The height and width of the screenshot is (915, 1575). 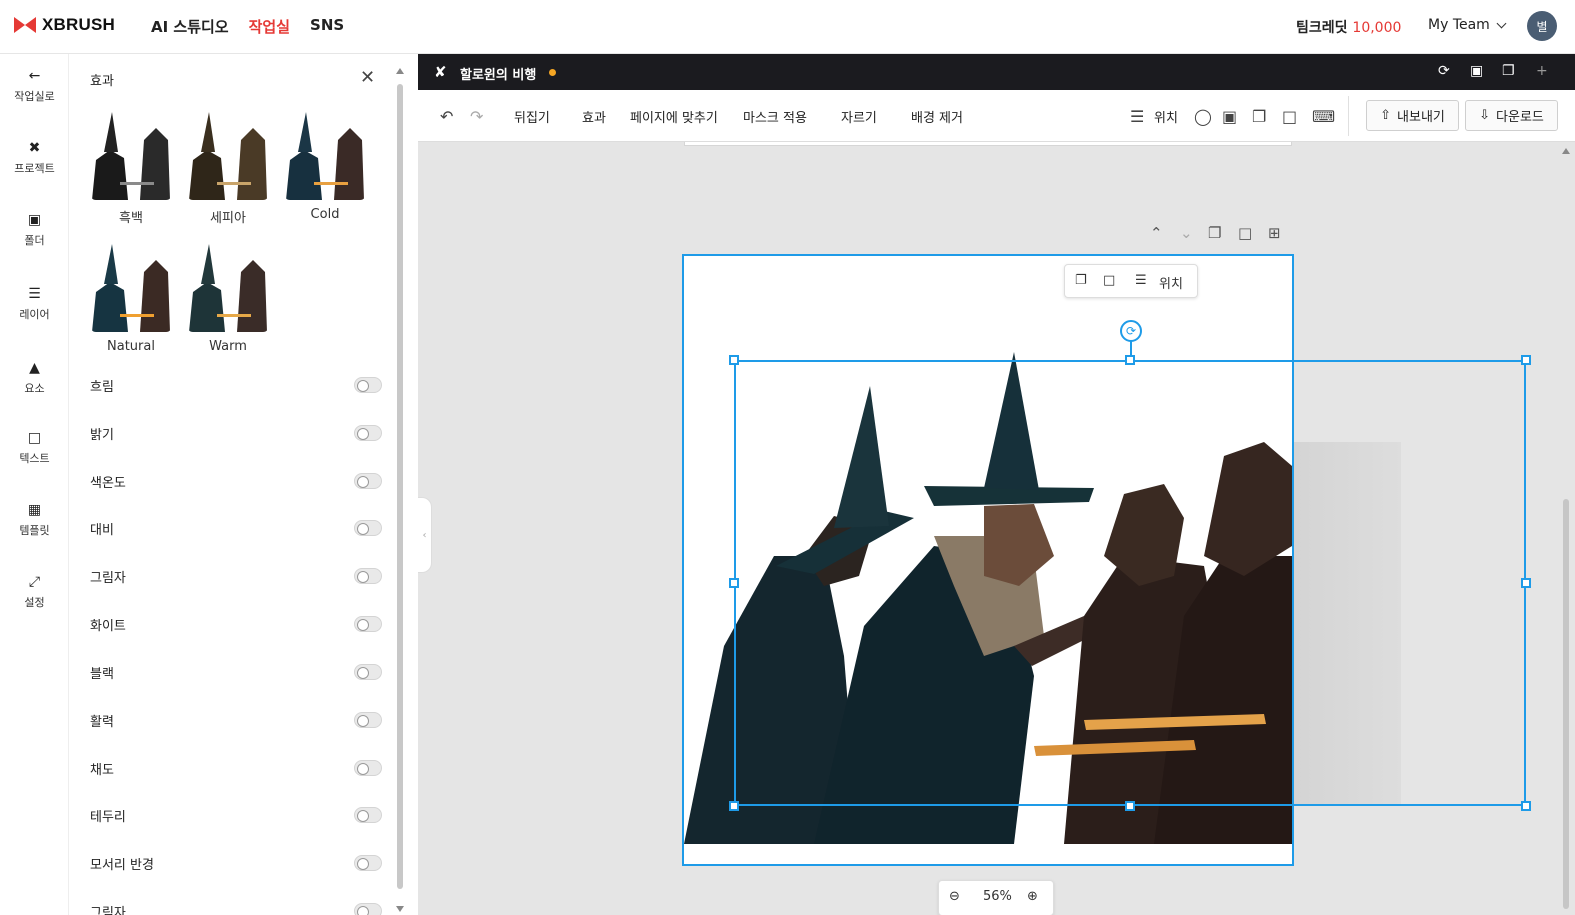 I want to click on filter-thumb-cold: Cold, so click(x=325, y=166).